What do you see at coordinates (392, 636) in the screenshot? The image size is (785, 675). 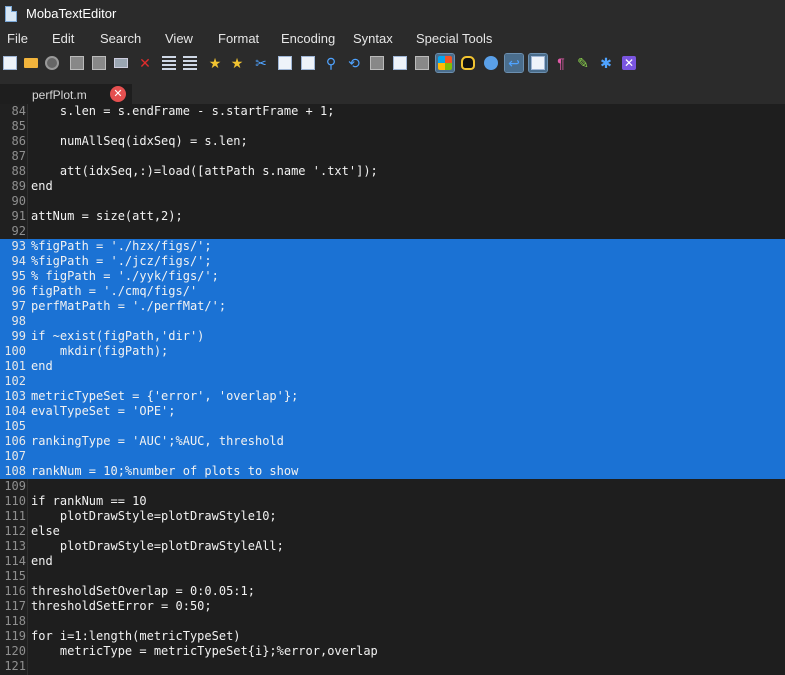 I see `code-line: 119 for i=1:length(metricTypeSet)` at bounding box center [392, 636].